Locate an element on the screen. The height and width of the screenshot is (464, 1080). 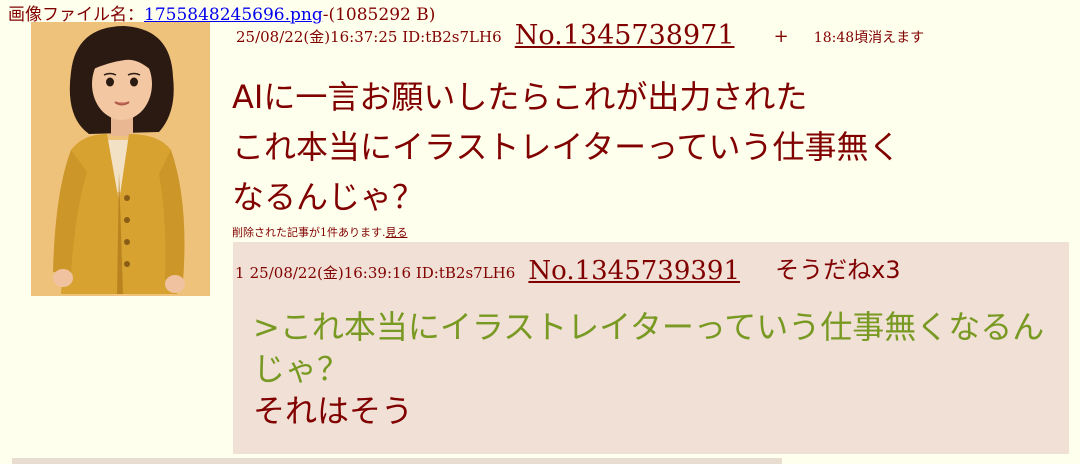
show-deleted-link: 見る is located at coordinates (397, 232).